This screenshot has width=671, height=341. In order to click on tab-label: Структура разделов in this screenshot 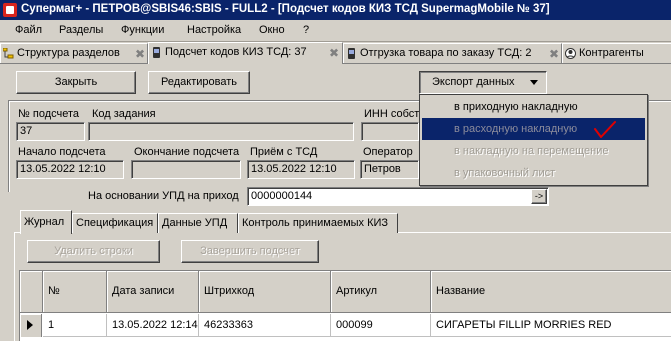, I will do `click(68, 53)`.